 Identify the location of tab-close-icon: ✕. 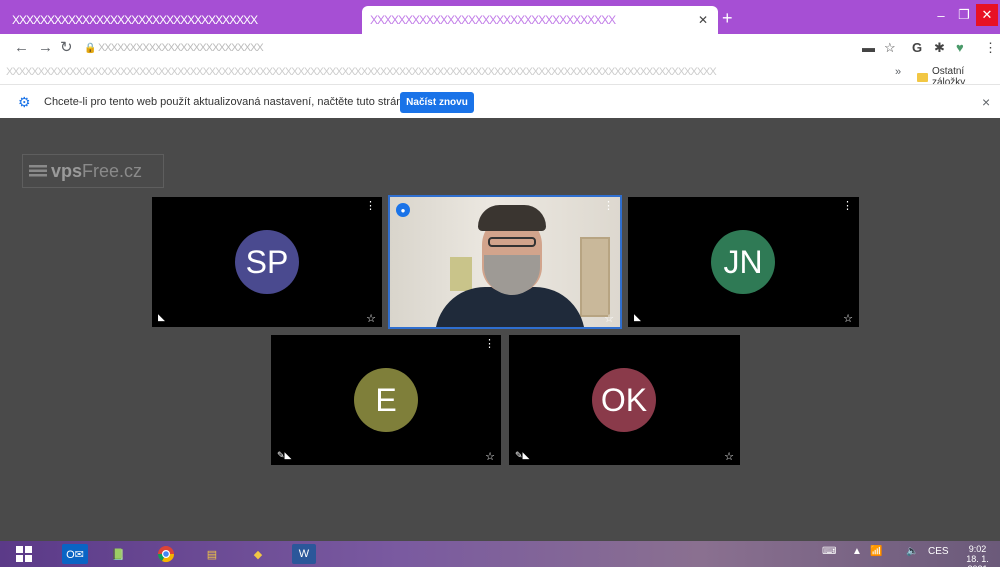
(703, 20).